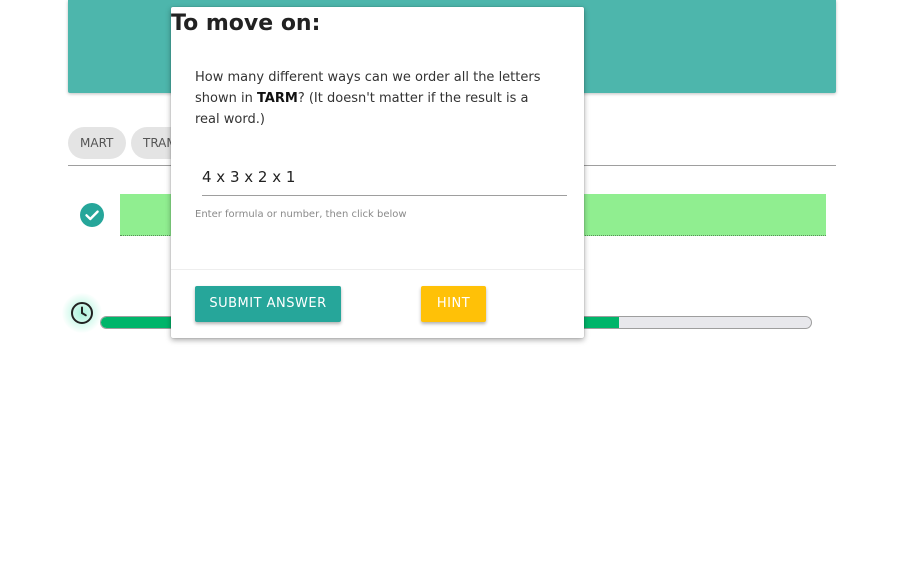 The height and width of the screenshot is (566, 904). I want to click on check-circle-icon, so click(92, 215).